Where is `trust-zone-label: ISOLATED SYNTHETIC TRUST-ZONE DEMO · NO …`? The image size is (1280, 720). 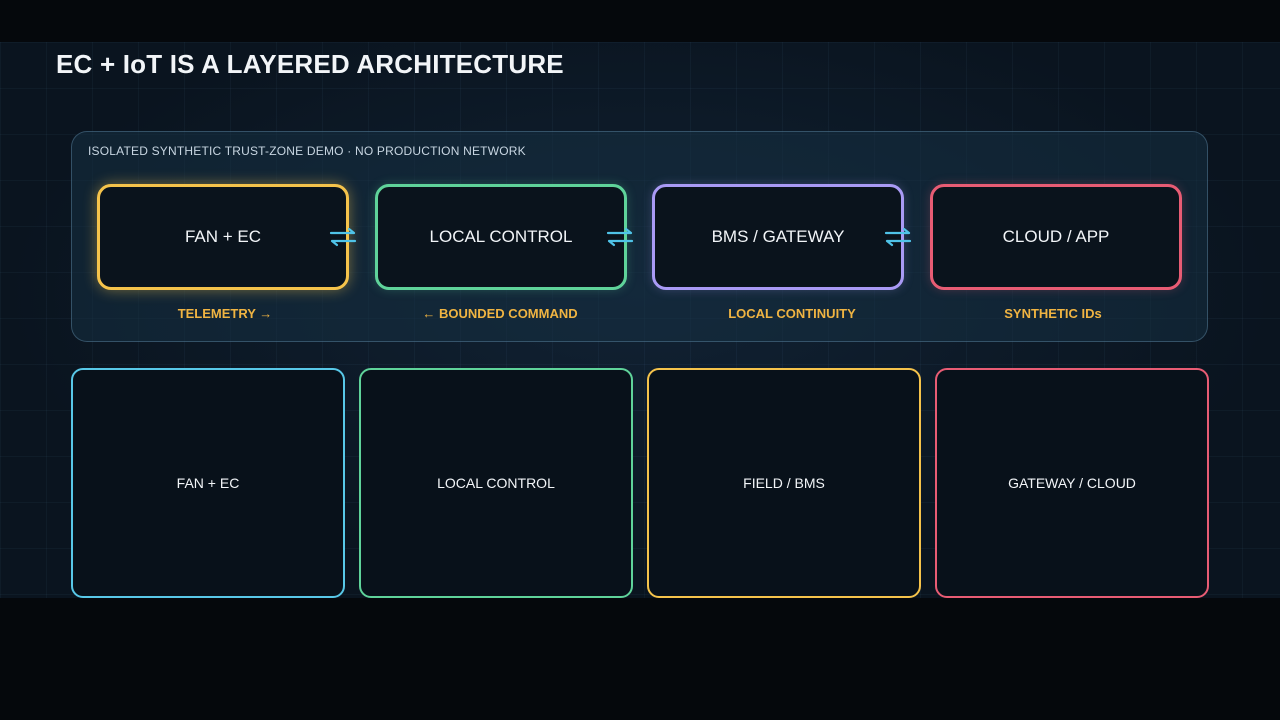 trust-zone-label: ISOLATED SYNTHETIC TRUST-ZONE DEMO · NO … is located at coordinates (307, 151).